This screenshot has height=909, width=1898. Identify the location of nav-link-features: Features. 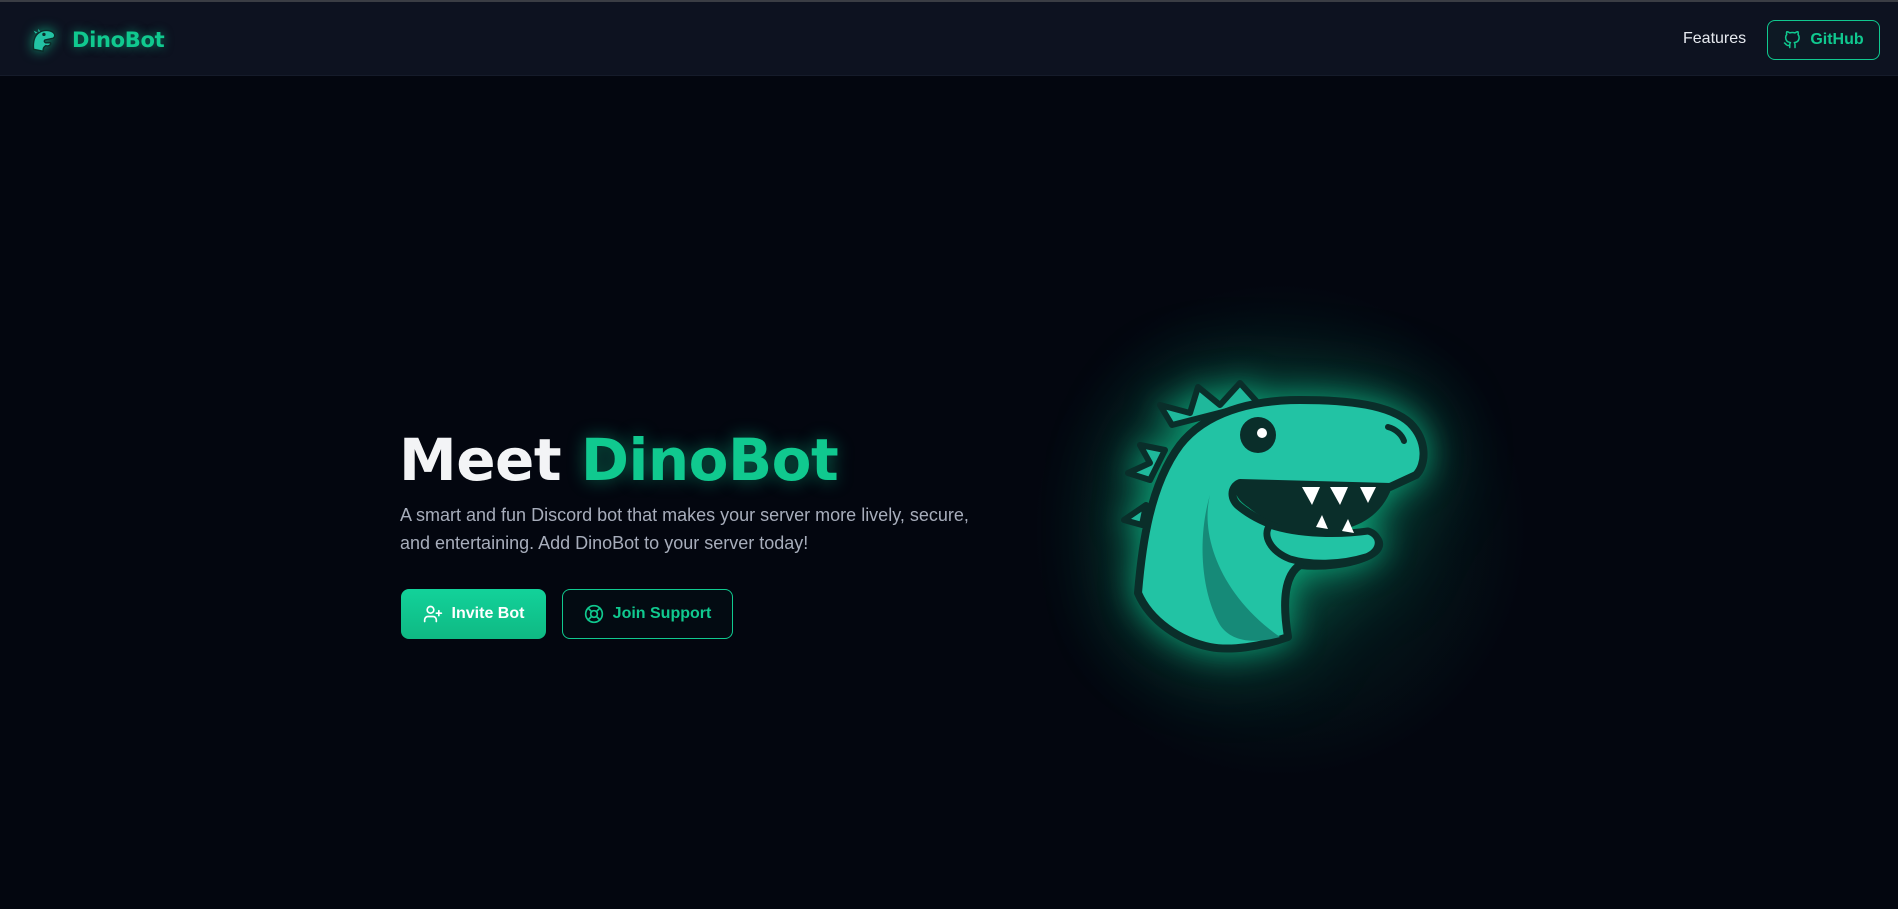
(1714, 39).